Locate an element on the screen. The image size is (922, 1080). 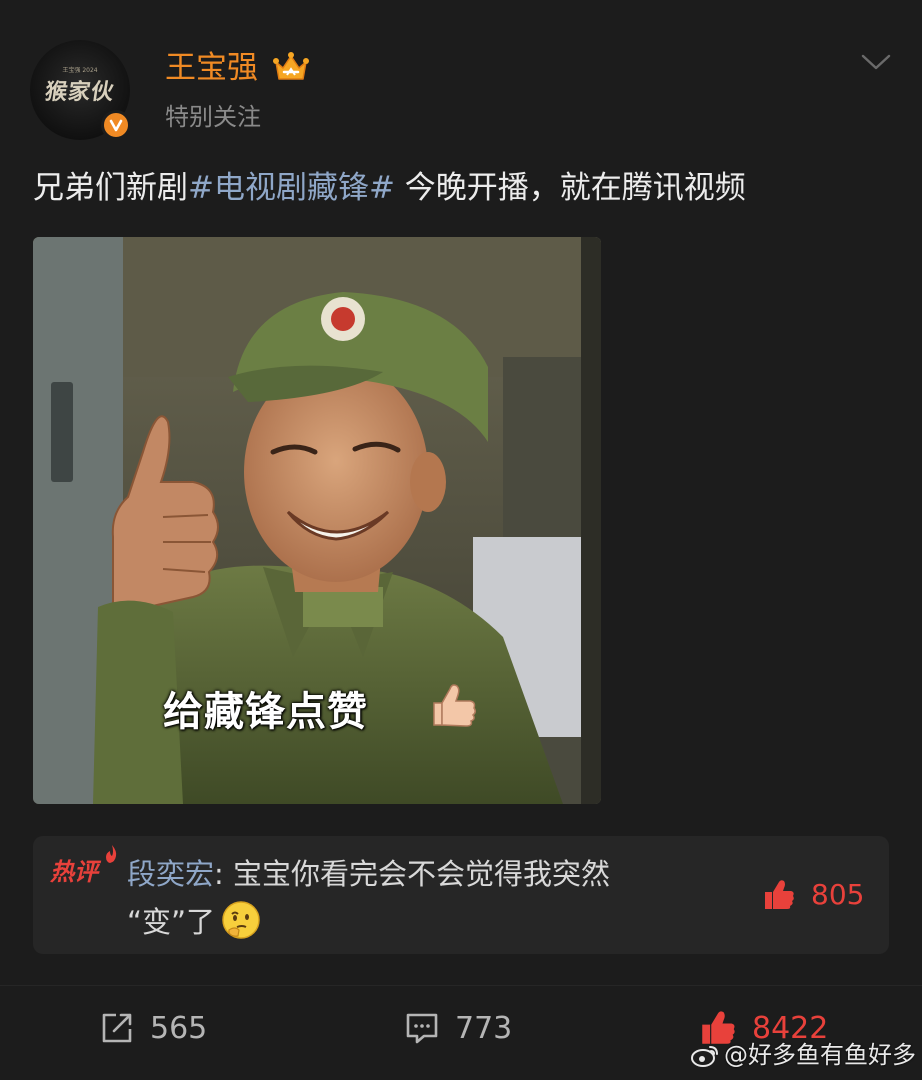
verified-v-icon is located at coordinates (116, 125).